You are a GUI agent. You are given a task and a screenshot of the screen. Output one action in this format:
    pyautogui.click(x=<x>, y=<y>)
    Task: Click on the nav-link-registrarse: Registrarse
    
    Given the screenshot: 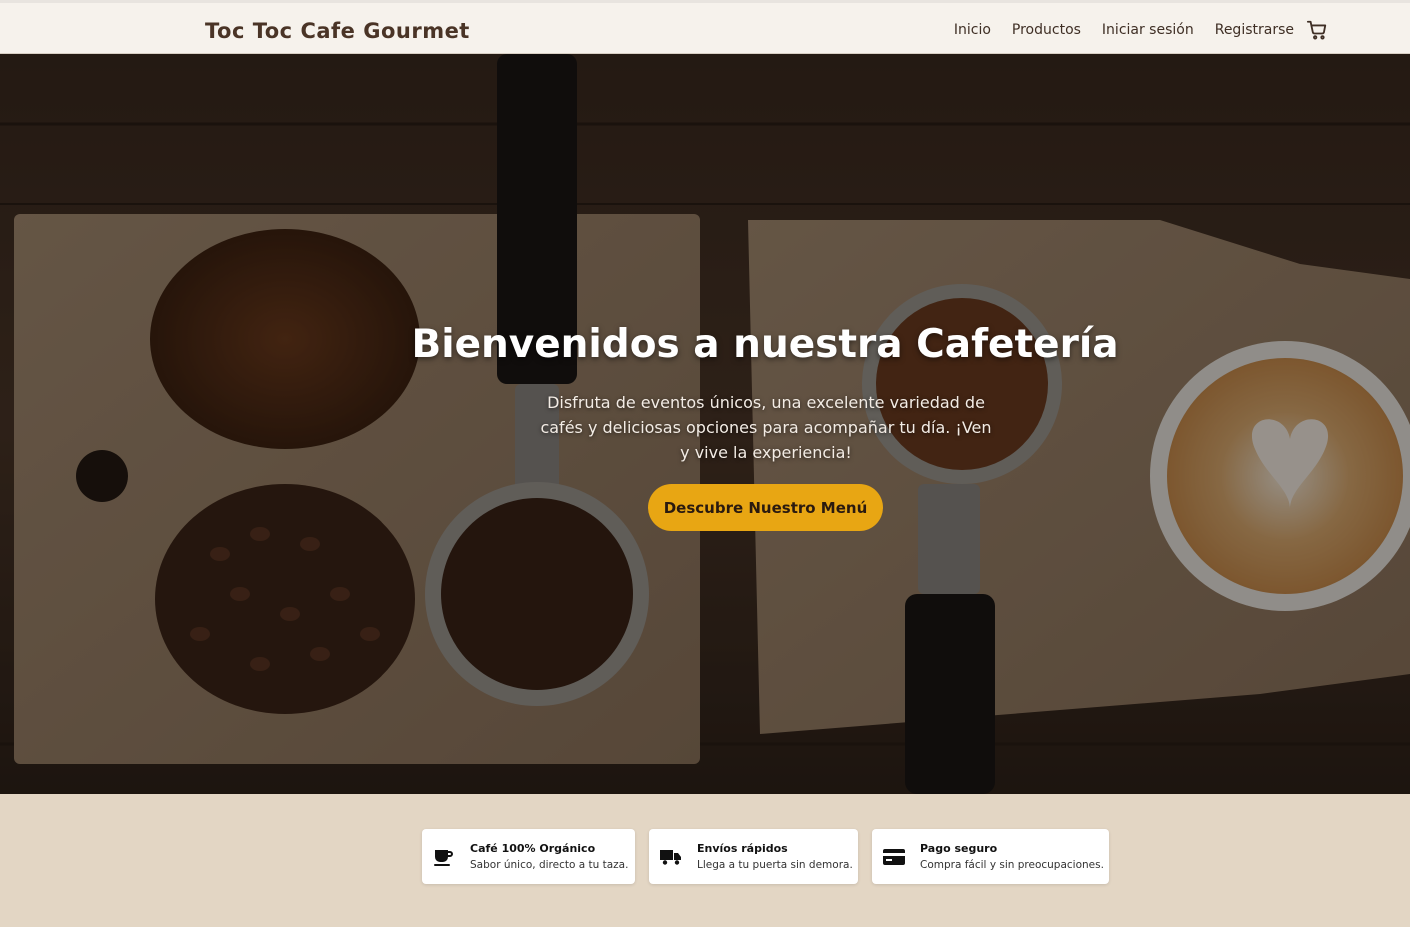 What is the action you would take?
    pyautogui.click(x=1254, y=30)
    